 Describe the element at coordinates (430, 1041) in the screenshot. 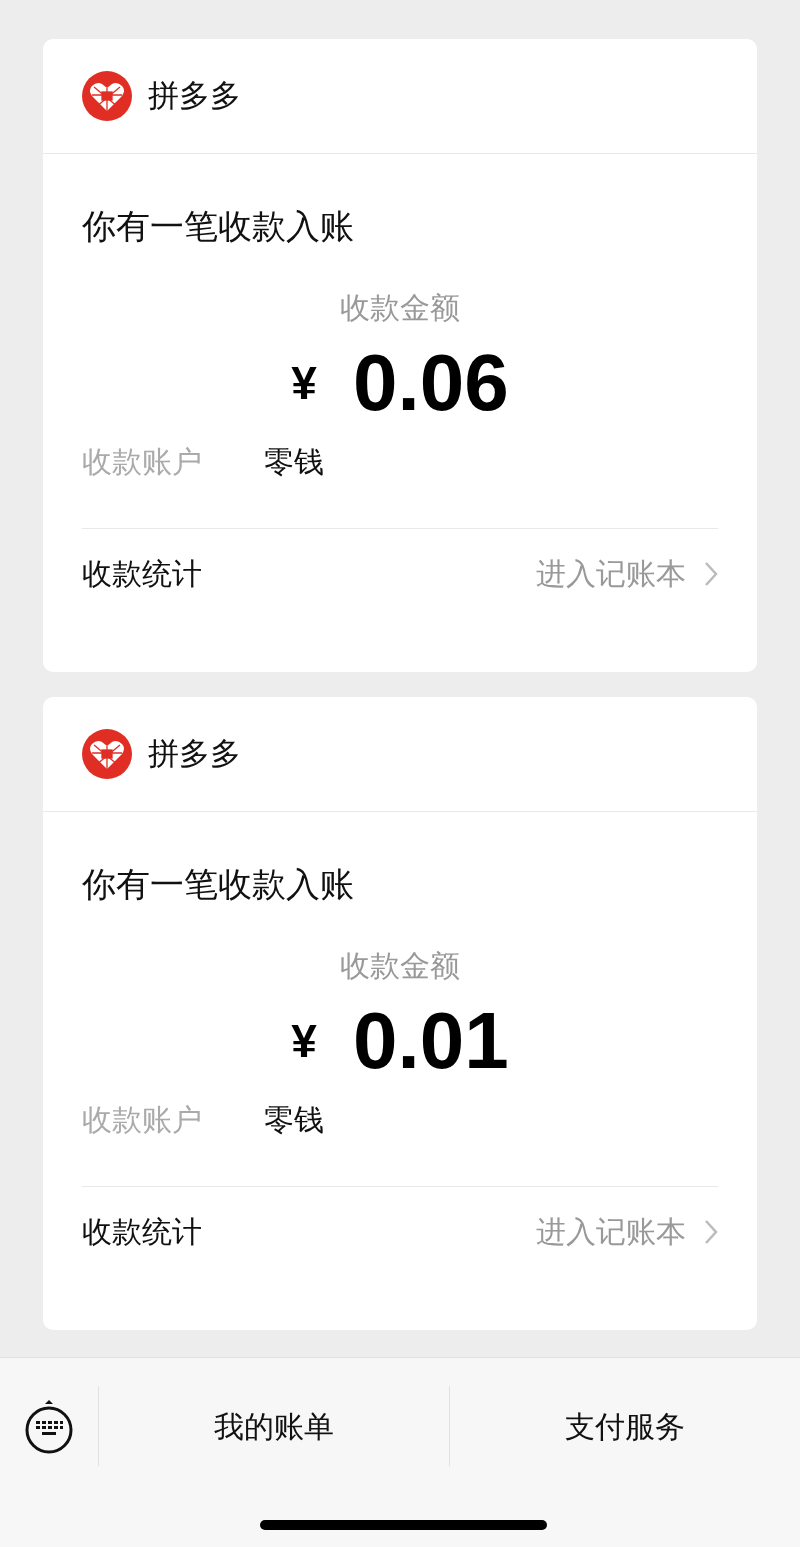

I see `amount: 0.01` at that location.